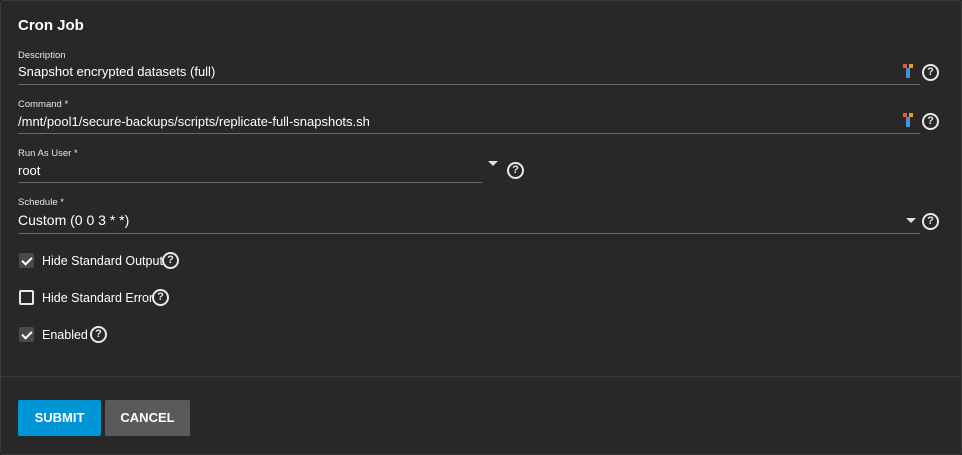 This screenshot has height=455, width=962. I want to click on hide-stderr-label: Hide Standard Error, so click(98, 298).